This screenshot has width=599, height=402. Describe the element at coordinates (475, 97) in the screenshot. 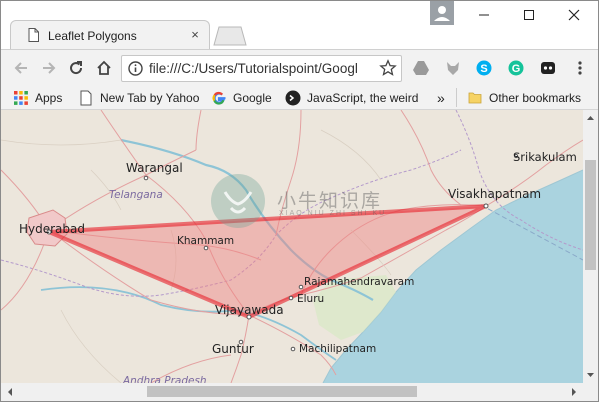

I see `folder-icon` at that location.